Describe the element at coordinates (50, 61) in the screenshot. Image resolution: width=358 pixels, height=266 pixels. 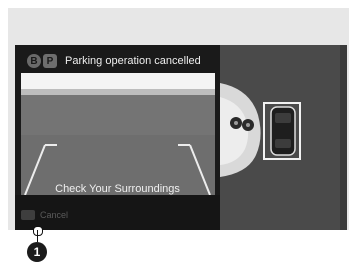
I see `parking-icon: P` at that location.